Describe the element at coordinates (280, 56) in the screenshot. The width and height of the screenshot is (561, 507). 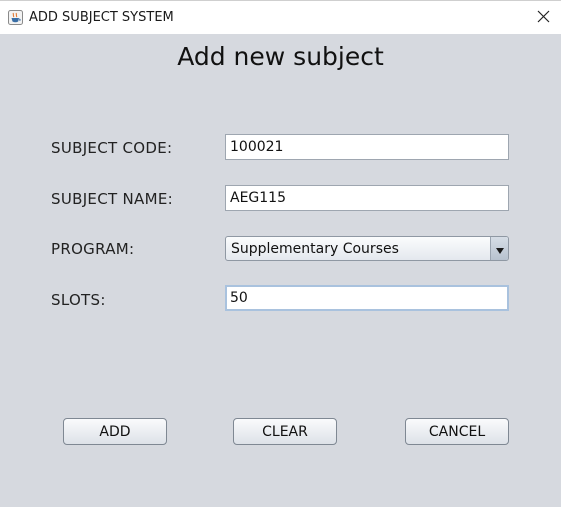
I see `page-title: Add new subject` at that location.